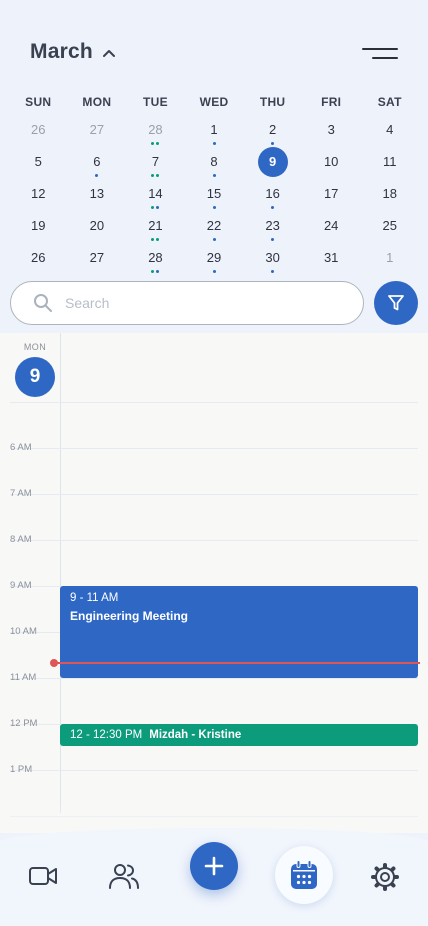  Describe the element at coordinates (21, 447) in the screenshot. I see `hour-label: 6 AM` at that location.